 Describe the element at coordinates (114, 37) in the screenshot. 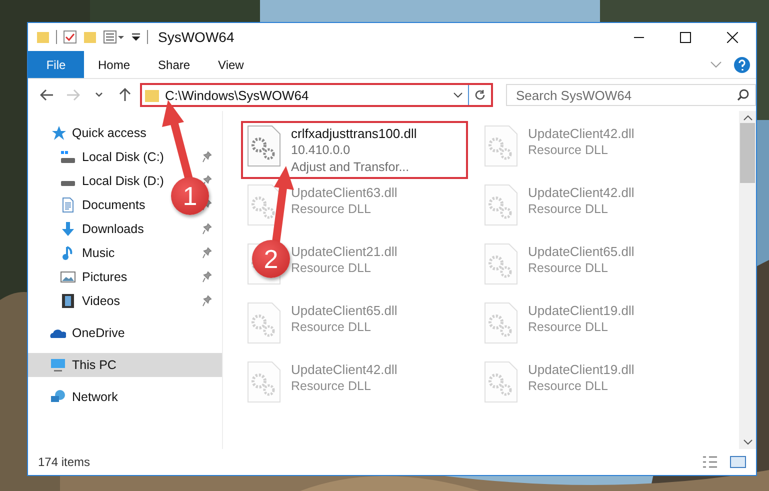

I see `view-icon` at that location.